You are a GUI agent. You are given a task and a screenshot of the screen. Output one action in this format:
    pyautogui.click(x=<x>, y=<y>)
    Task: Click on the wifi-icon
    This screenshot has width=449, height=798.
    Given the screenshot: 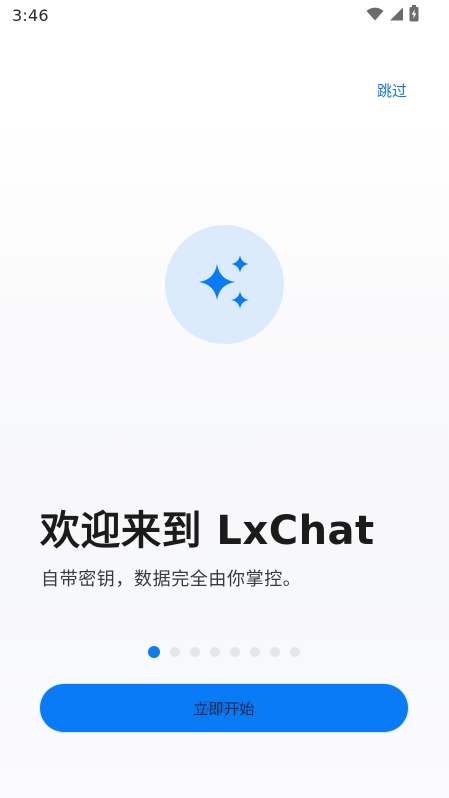 What is the action you would take?
    pyautogui.click(x=375, y=15)
    